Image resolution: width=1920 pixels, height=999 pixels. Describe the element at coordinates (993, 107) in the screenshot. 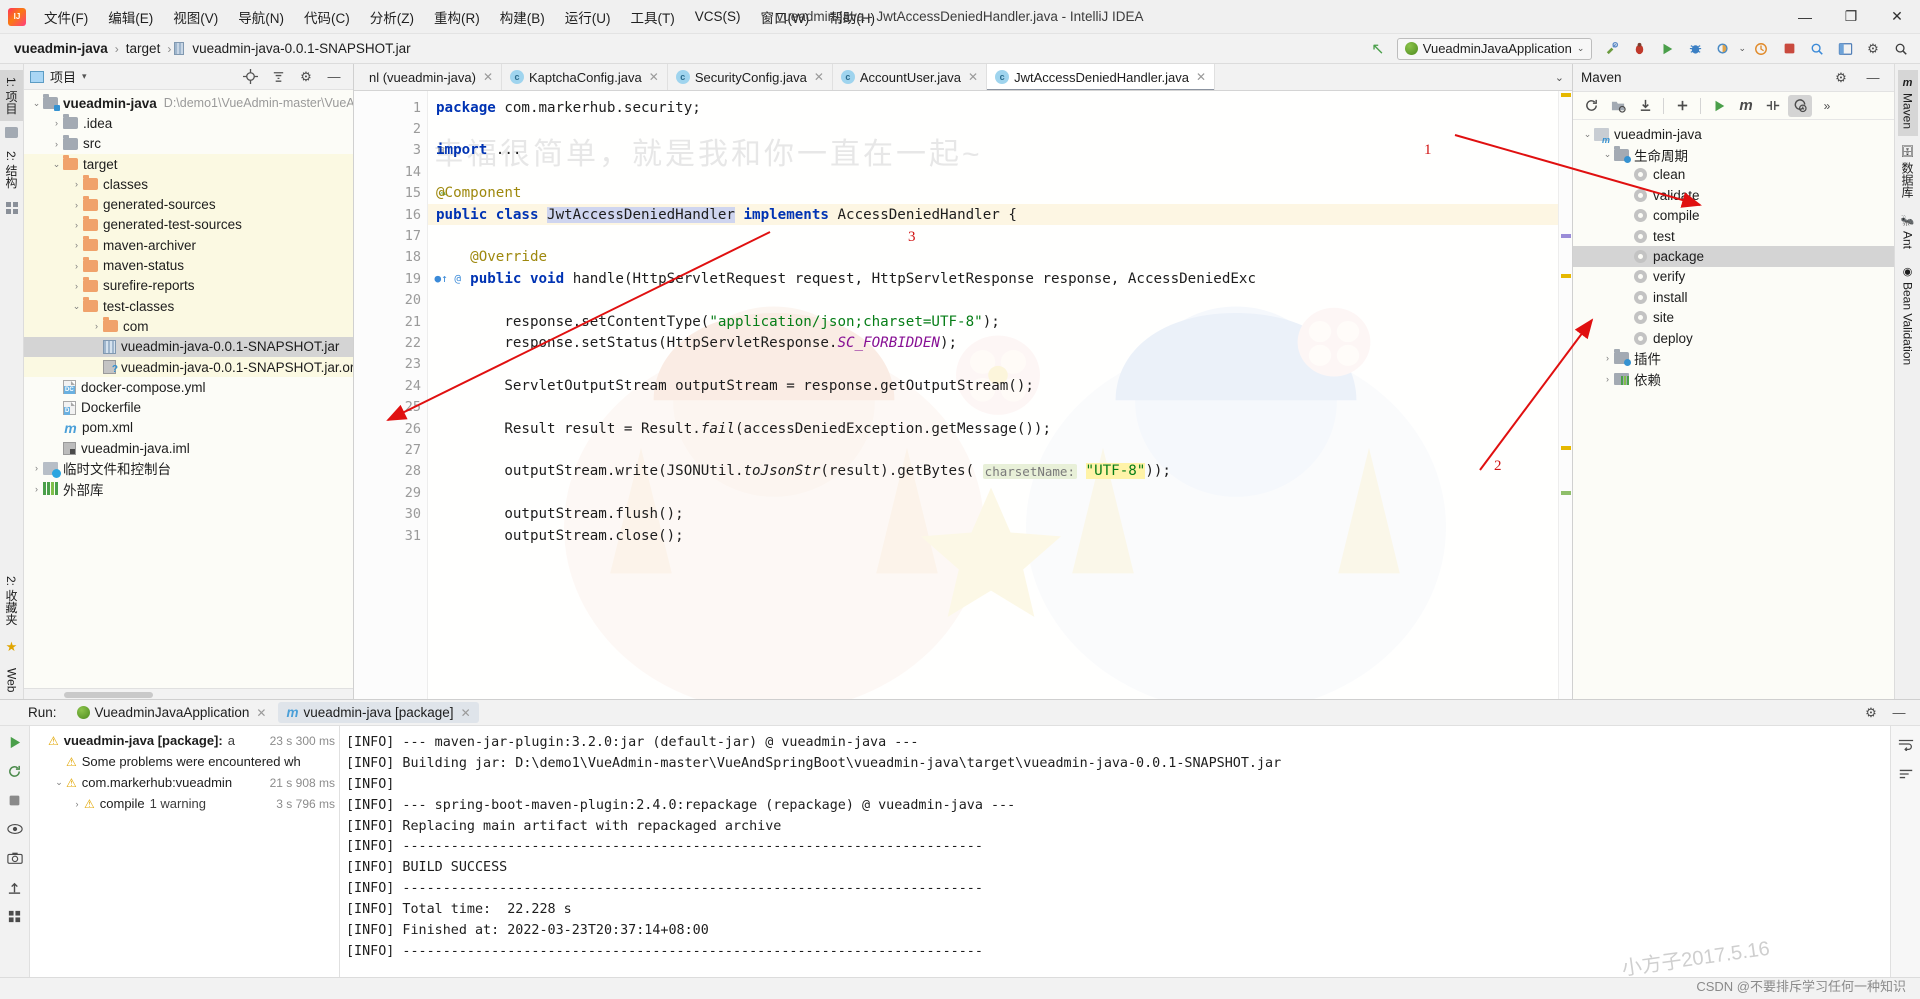

I see `code-line: package com.markerhub.security;` at that location.